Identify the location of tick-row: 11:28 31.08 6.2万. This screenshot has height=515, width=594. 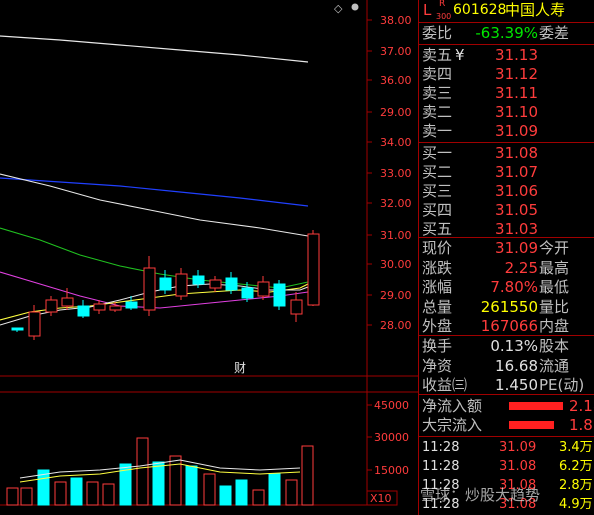
(506, 466).